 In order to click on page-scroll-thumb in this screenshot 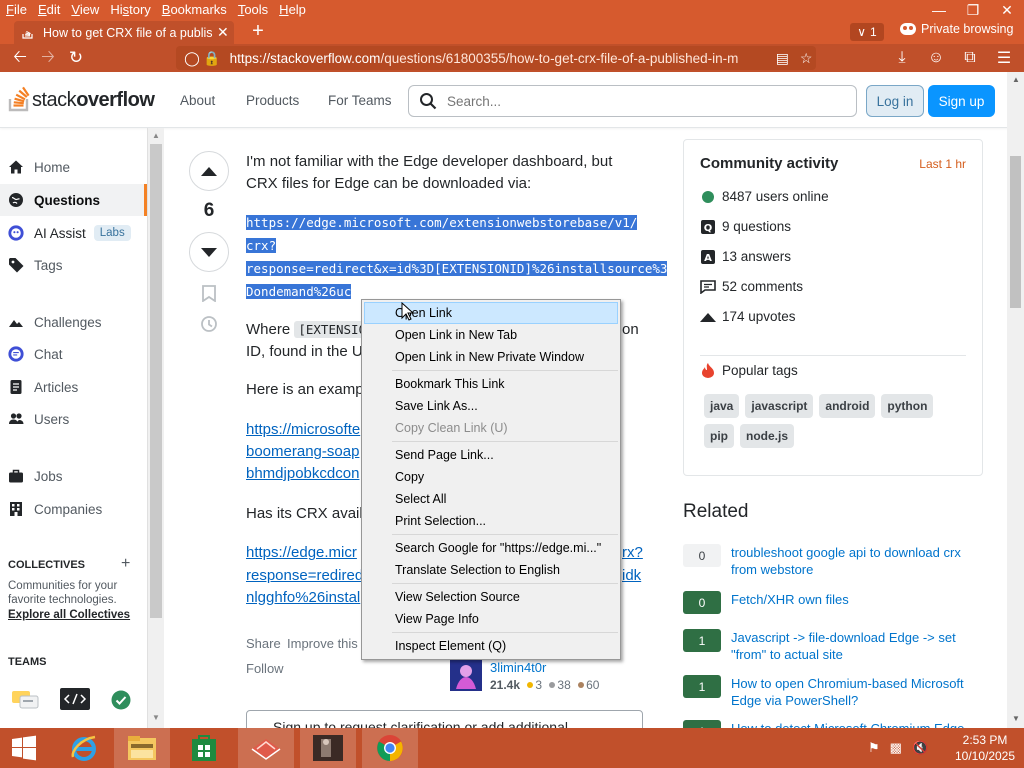, I will do `click(1015, 232)`.